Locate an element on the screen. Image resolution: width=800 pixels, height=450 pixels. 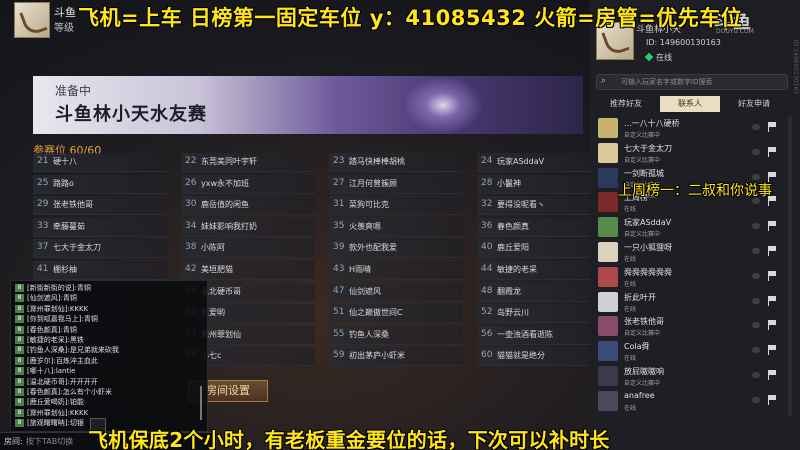
slot-number: 26 is located at coordinates (191, 182).